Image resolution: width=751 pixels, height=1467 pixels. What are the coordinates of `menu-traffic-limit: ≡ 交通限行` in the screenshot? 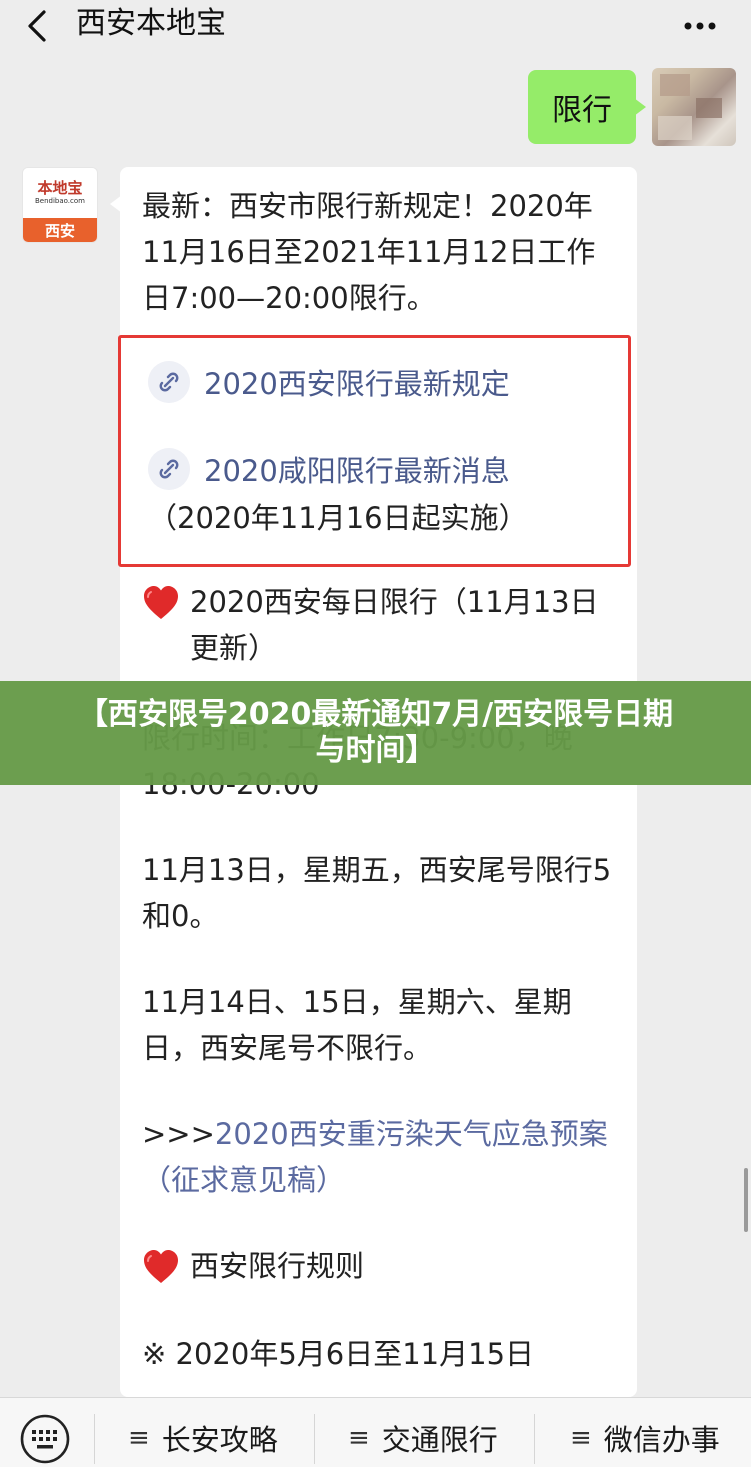 It's located at (423, 1437).